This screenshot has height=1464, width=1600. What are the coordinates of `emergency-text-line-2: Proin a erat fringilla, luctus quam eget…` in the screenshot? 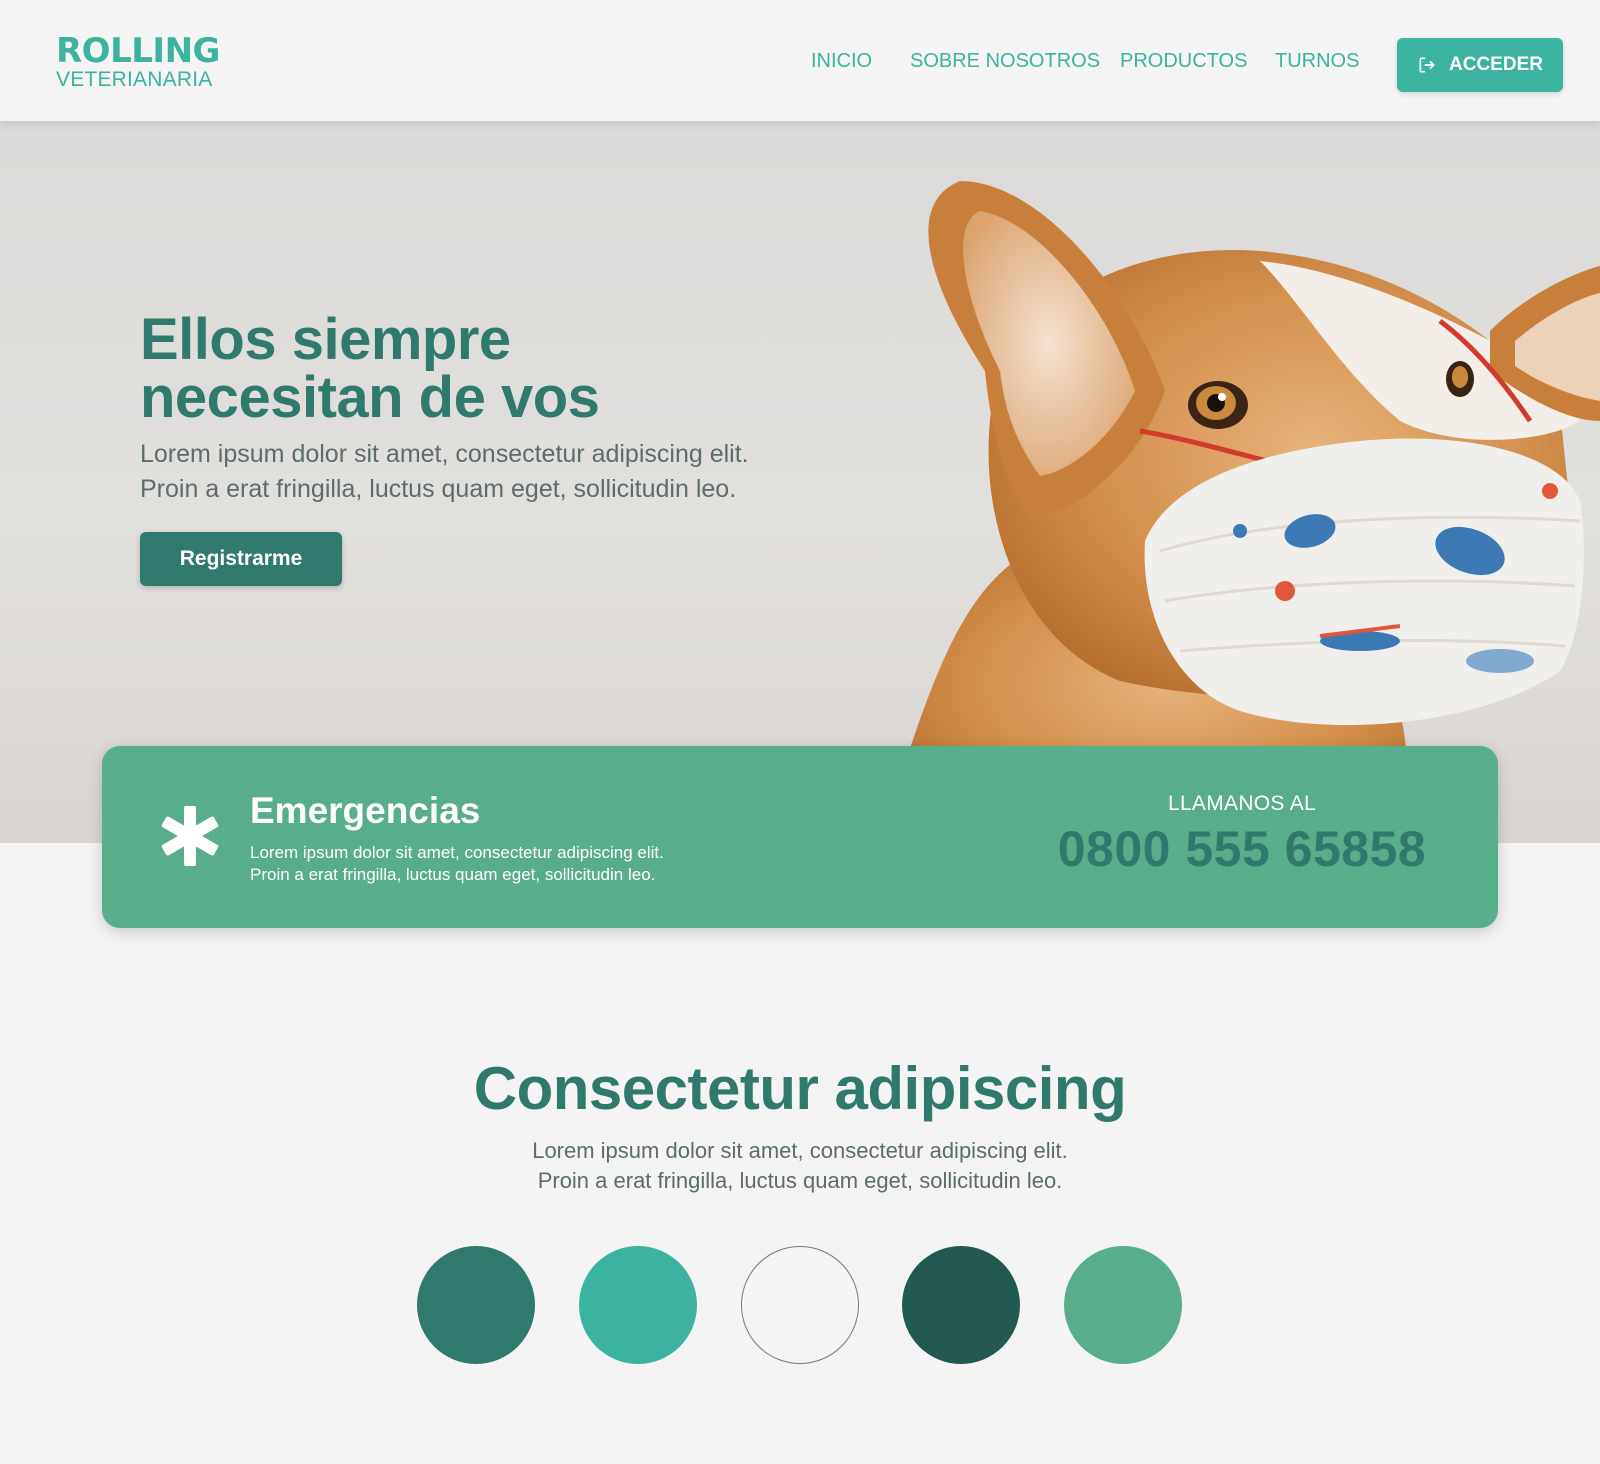 It's located at (453, 874).